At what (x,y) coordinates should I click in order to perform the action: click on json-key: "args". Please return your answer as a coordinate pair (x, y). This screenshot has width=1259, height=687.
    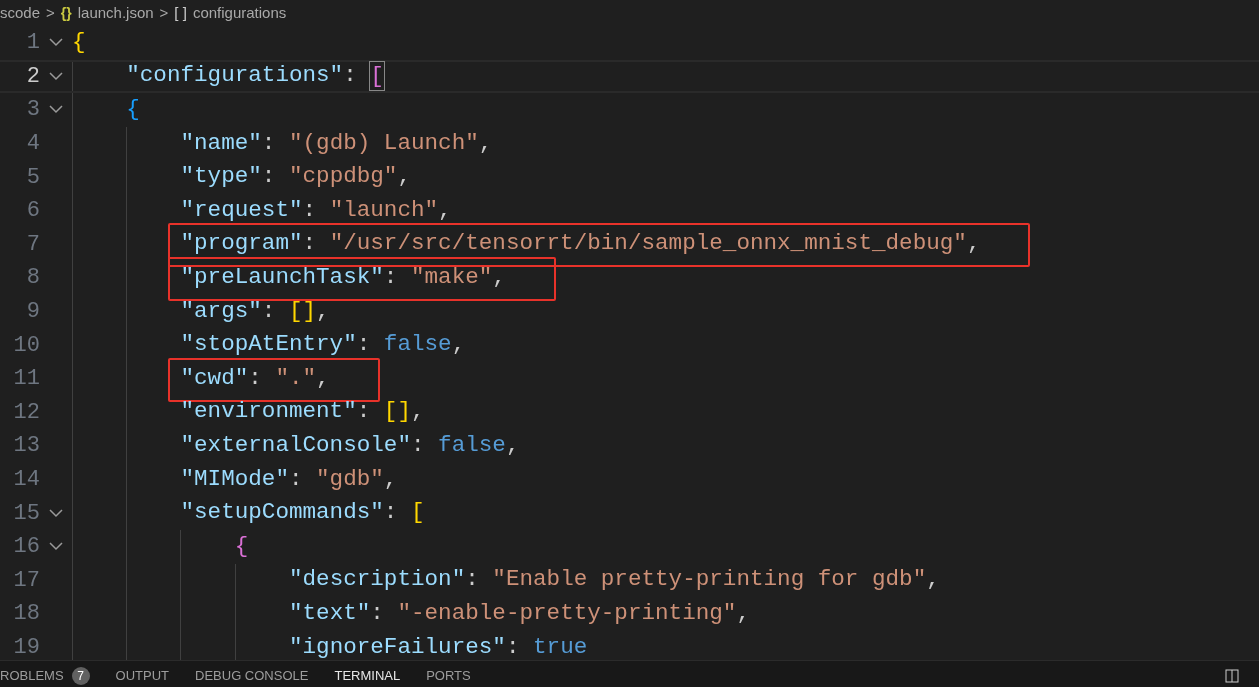
    Looking at the image, I should click on (221, 311).